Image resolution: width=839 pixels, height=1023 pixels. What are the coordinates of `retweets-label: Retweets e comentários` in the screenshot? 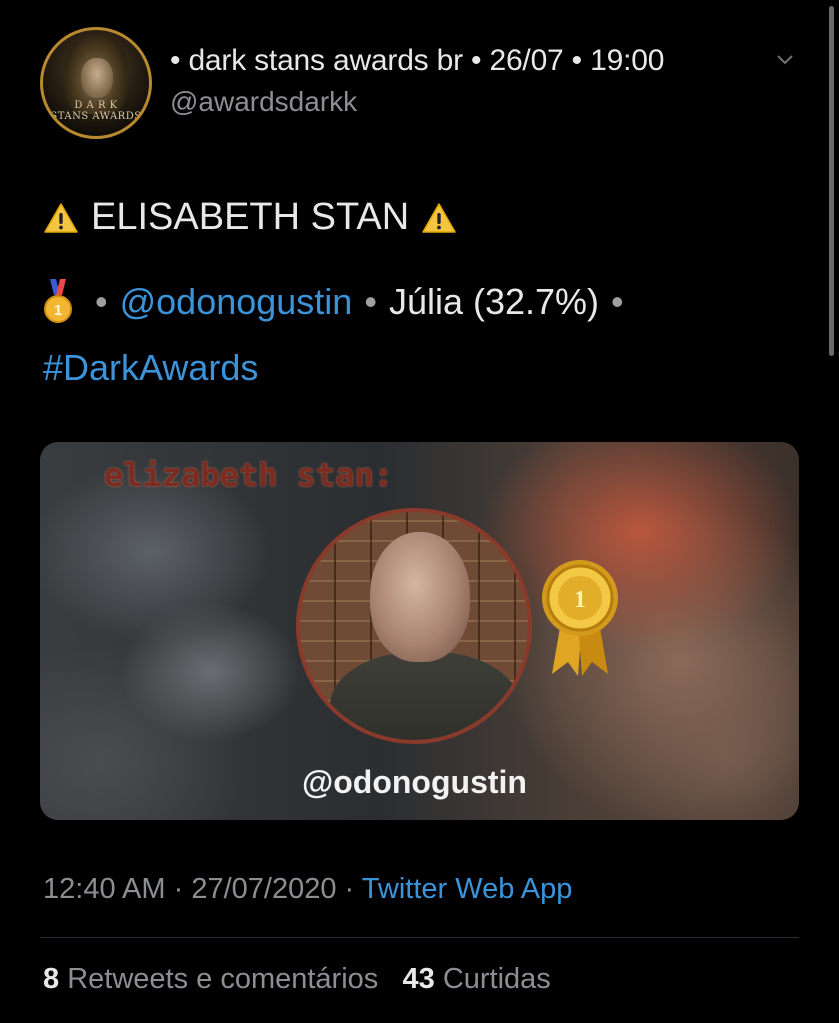 It's located at (223, 979).